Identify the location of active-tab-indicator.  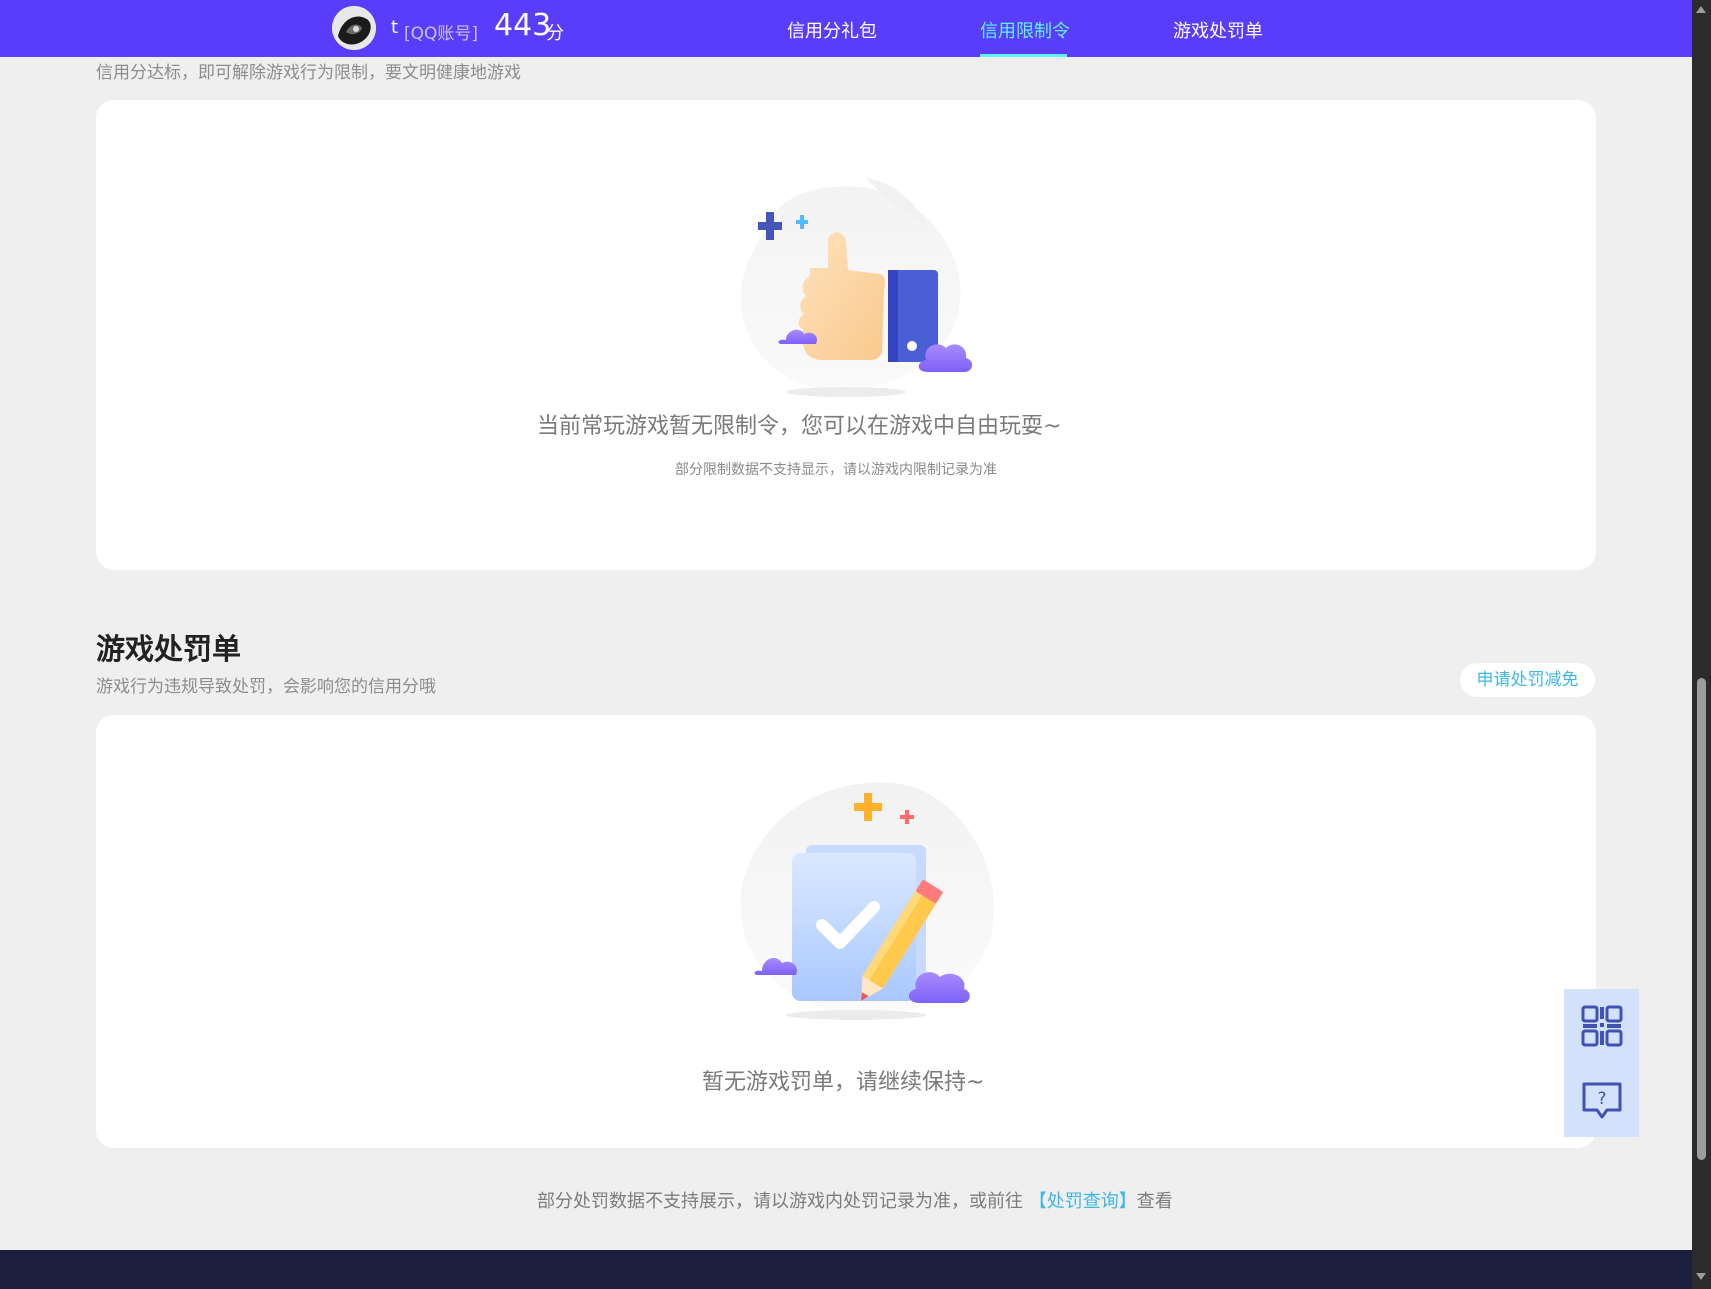
(1023, 55).